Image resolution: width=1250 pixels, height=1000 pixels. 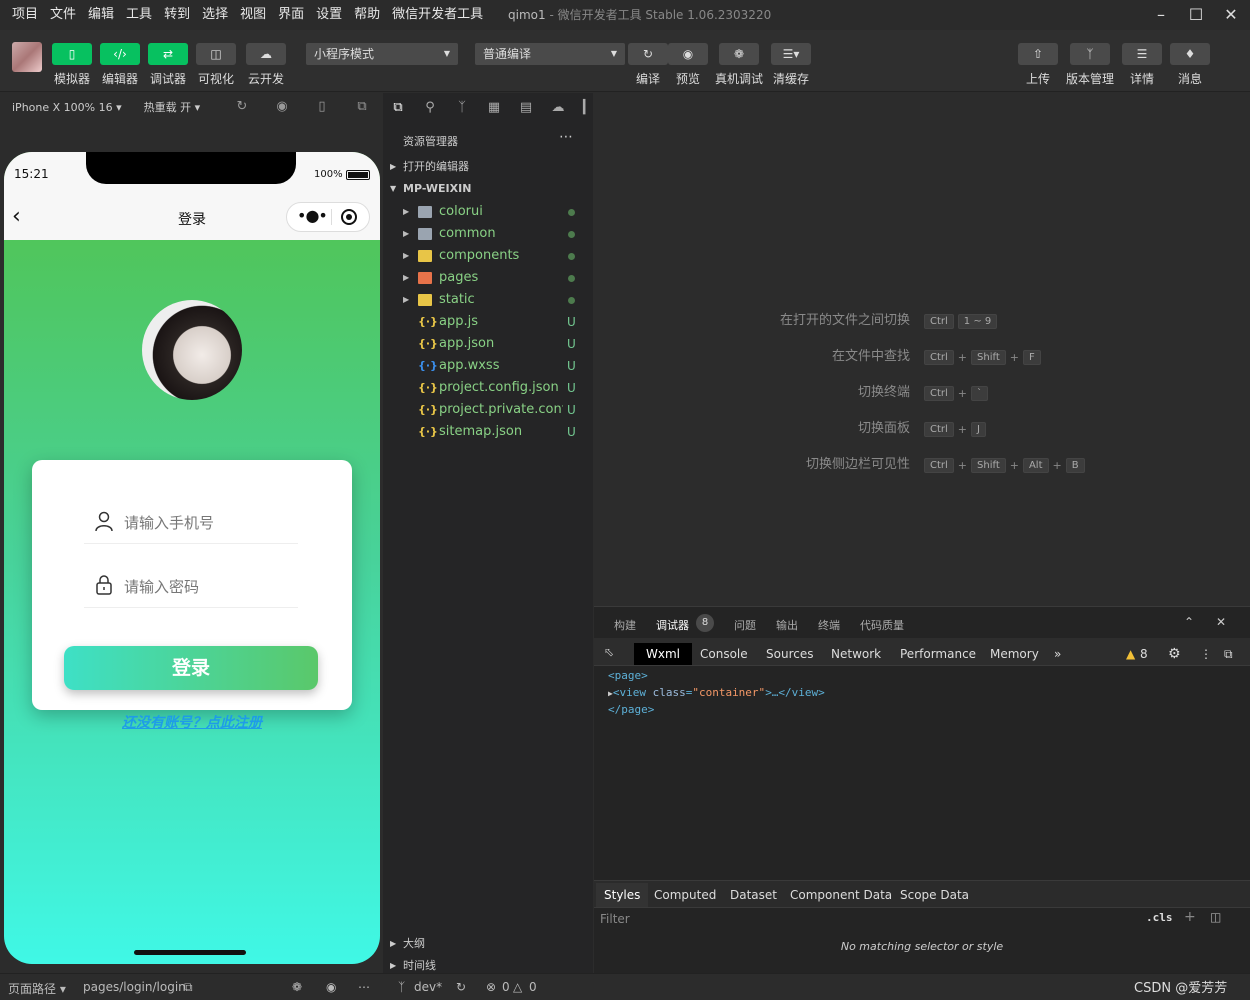 I want to click on file-row: {·}project.private.confi... U, so click(x=488, y=410).